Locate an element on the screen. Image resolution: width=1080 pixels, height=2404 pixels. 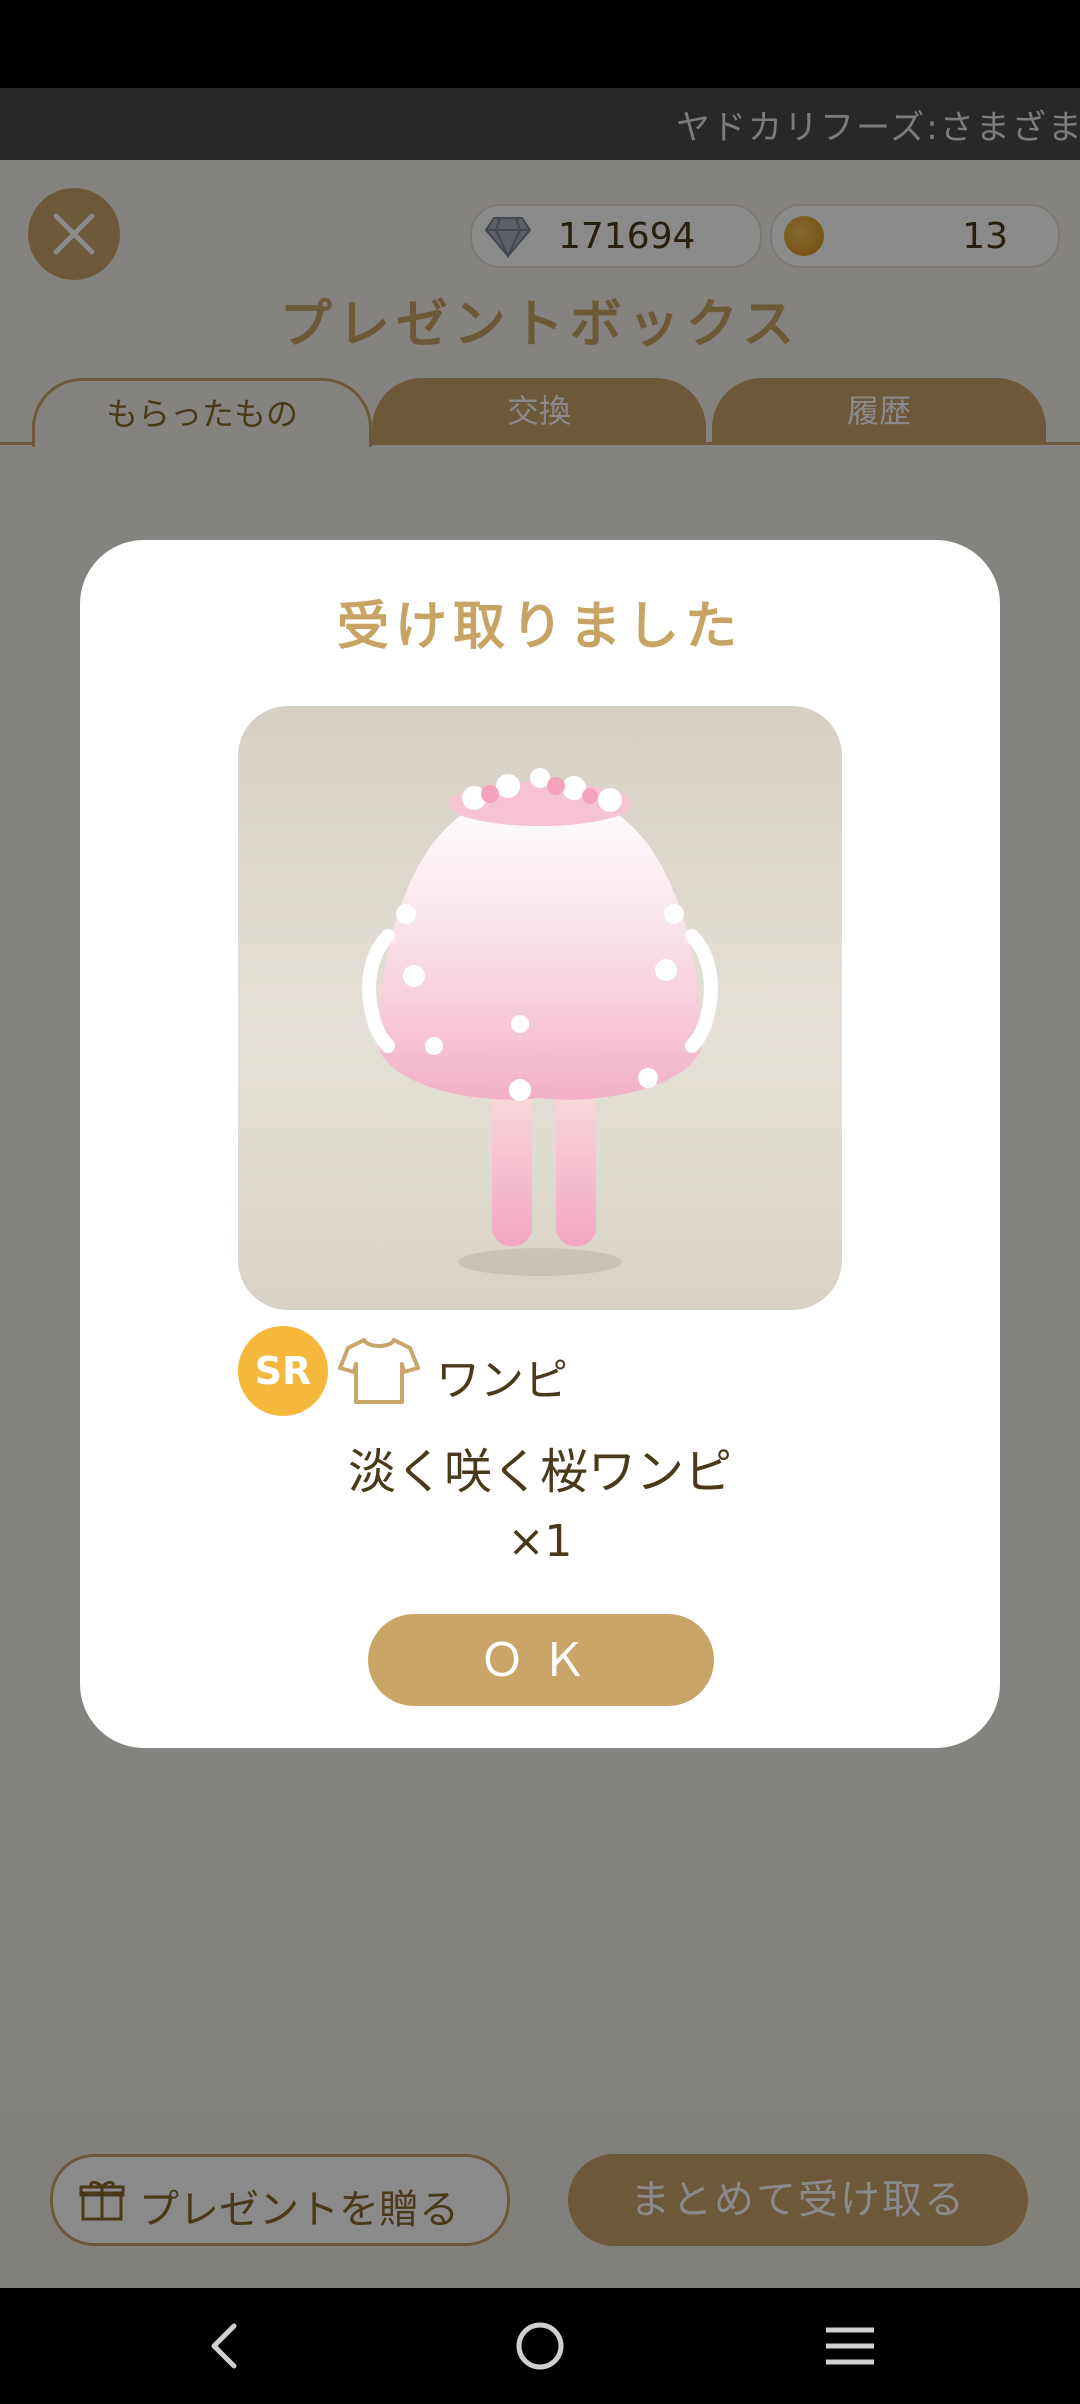
dress-illustration is located at coordinates (540, 1022).